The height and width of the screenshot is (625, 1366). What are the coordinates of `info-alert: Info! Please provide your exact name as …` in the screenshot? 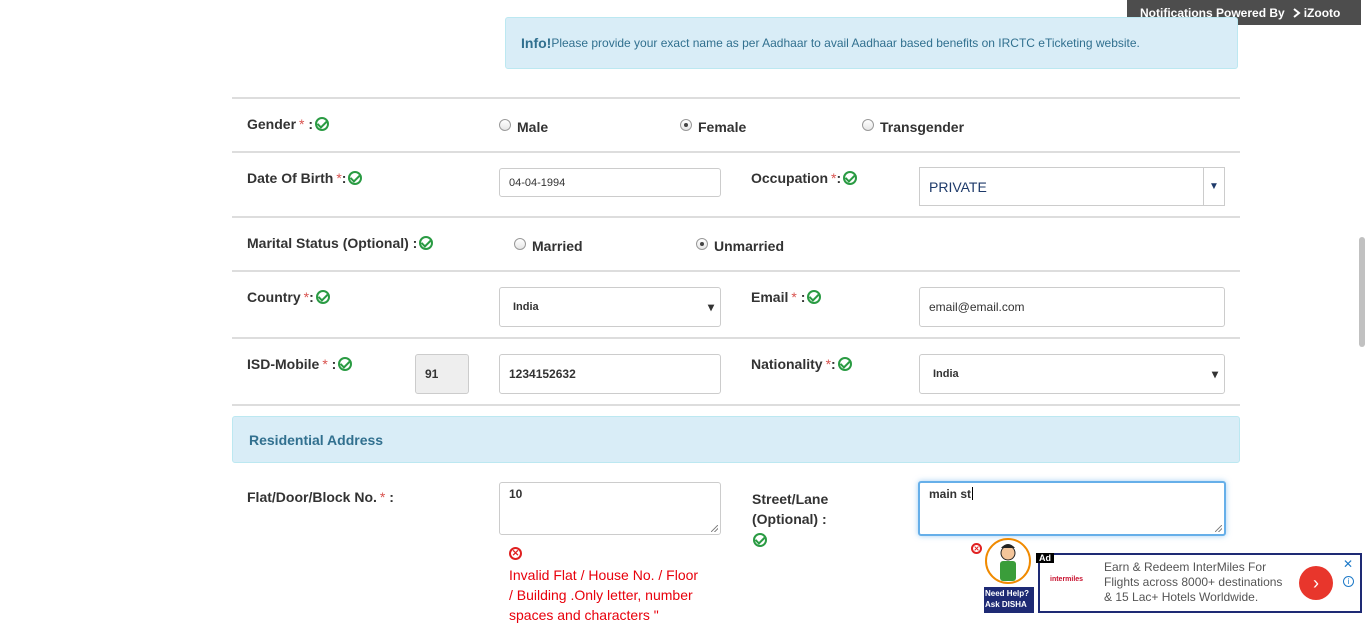 It's located at (871, 43).